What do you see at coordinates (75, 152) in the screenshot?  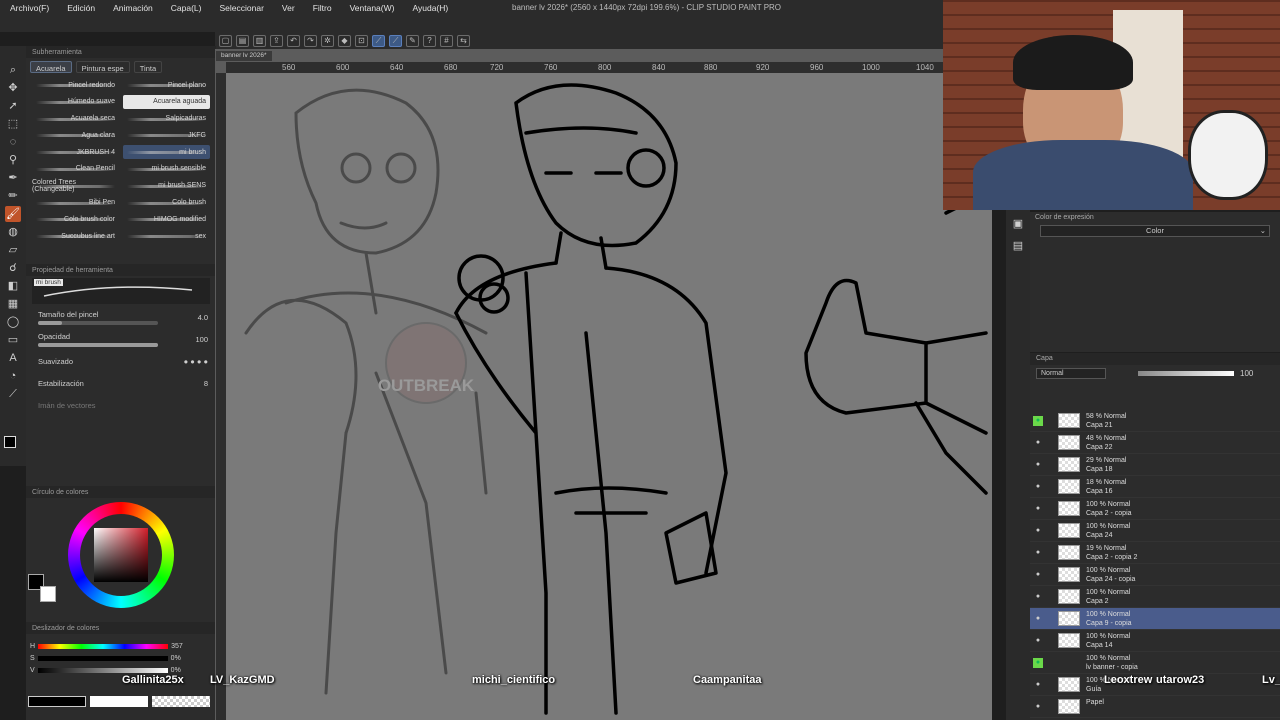 I see `brush-item: JKBRUSH 4` at bounding box center [75, 152].